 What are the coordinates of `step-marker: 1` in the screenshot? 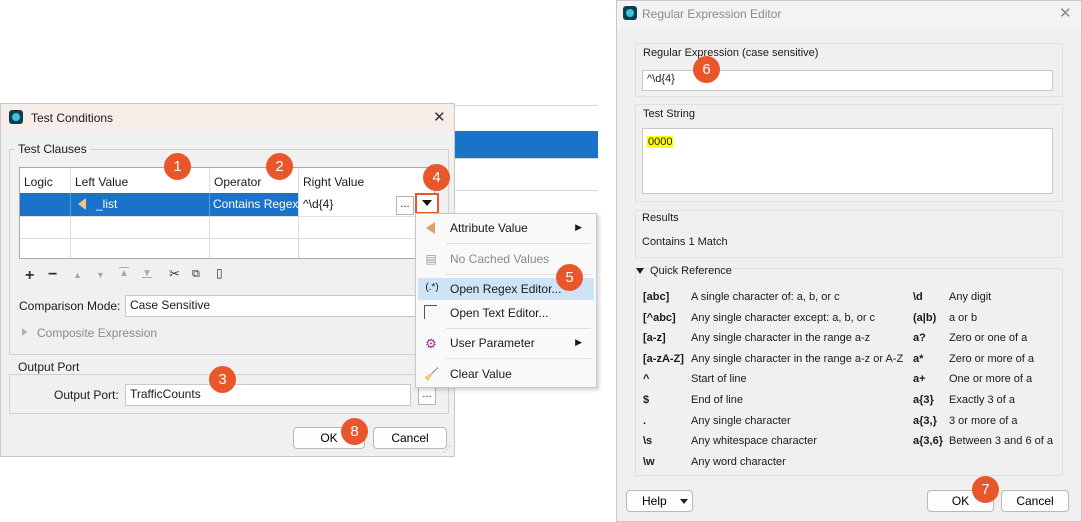 It's located at (177, 166).